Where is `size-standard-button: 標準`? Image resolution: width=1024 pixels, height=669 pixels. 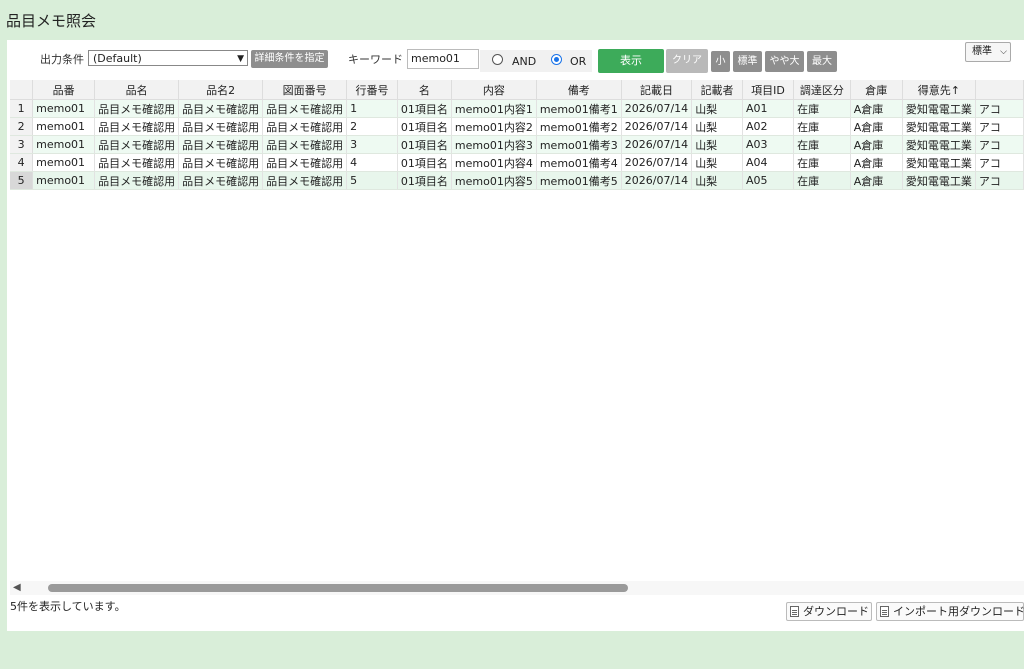 size-standard-button: 標準 is located at coordinates (747, 61).